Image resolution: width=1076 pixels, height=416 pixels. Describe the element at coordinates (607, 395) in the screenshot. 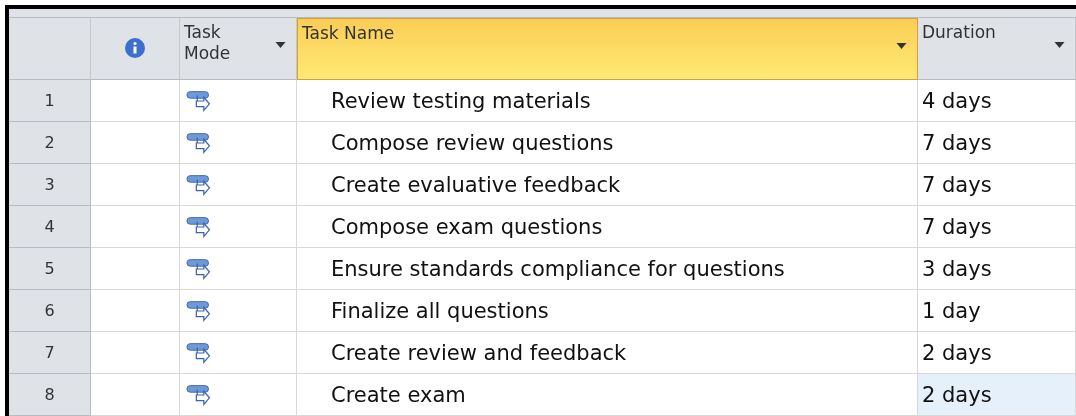

I see `table-cell: Create exam` at that location.